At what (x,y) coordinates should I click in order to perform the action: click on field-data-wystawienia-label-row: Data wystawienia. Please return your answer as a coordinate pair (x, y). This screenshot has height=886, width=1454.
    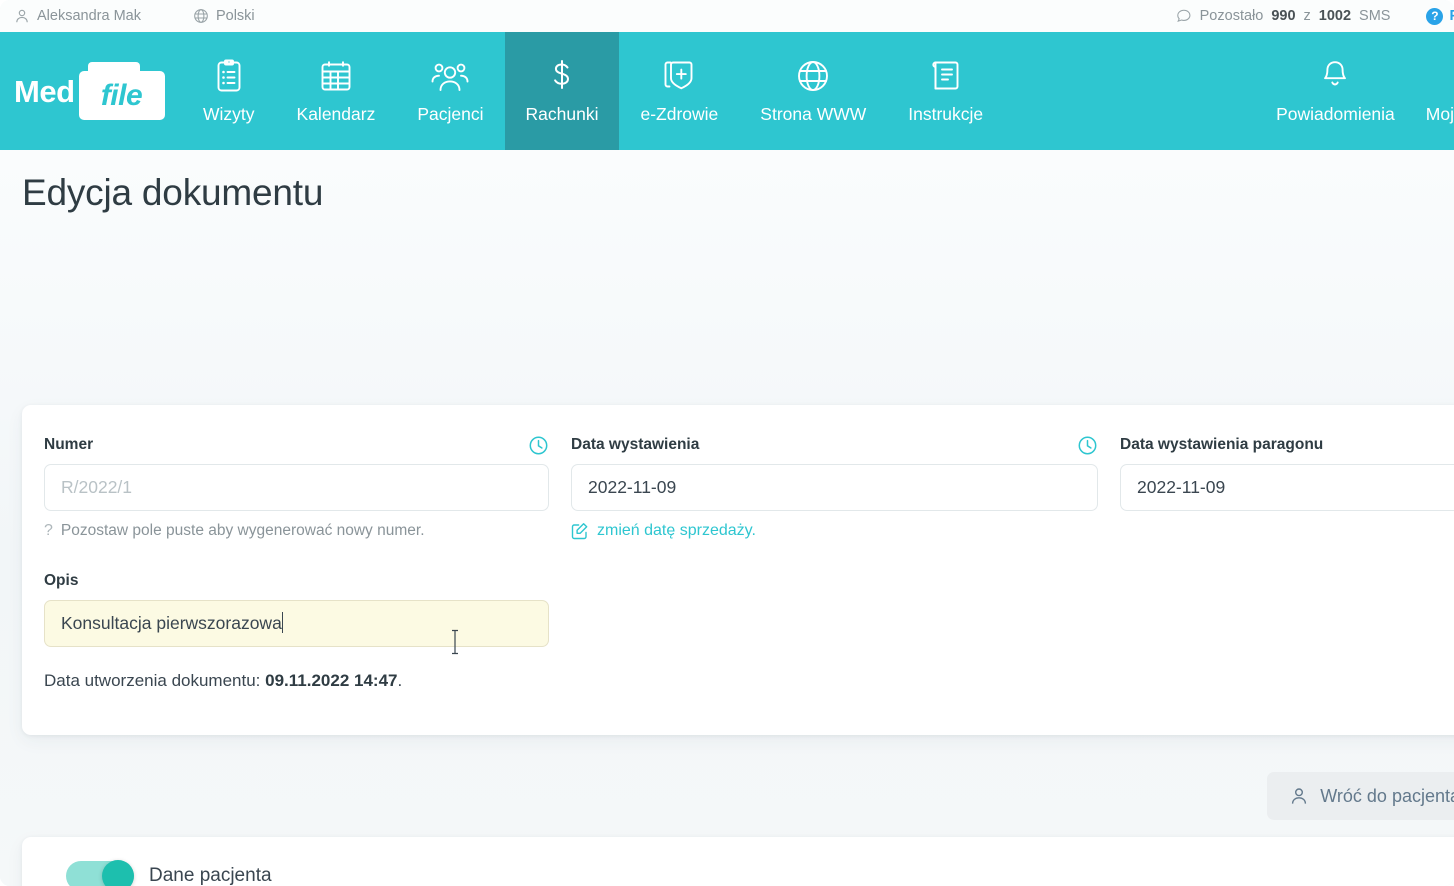
    Looking at the image, I should click on (834, 445).